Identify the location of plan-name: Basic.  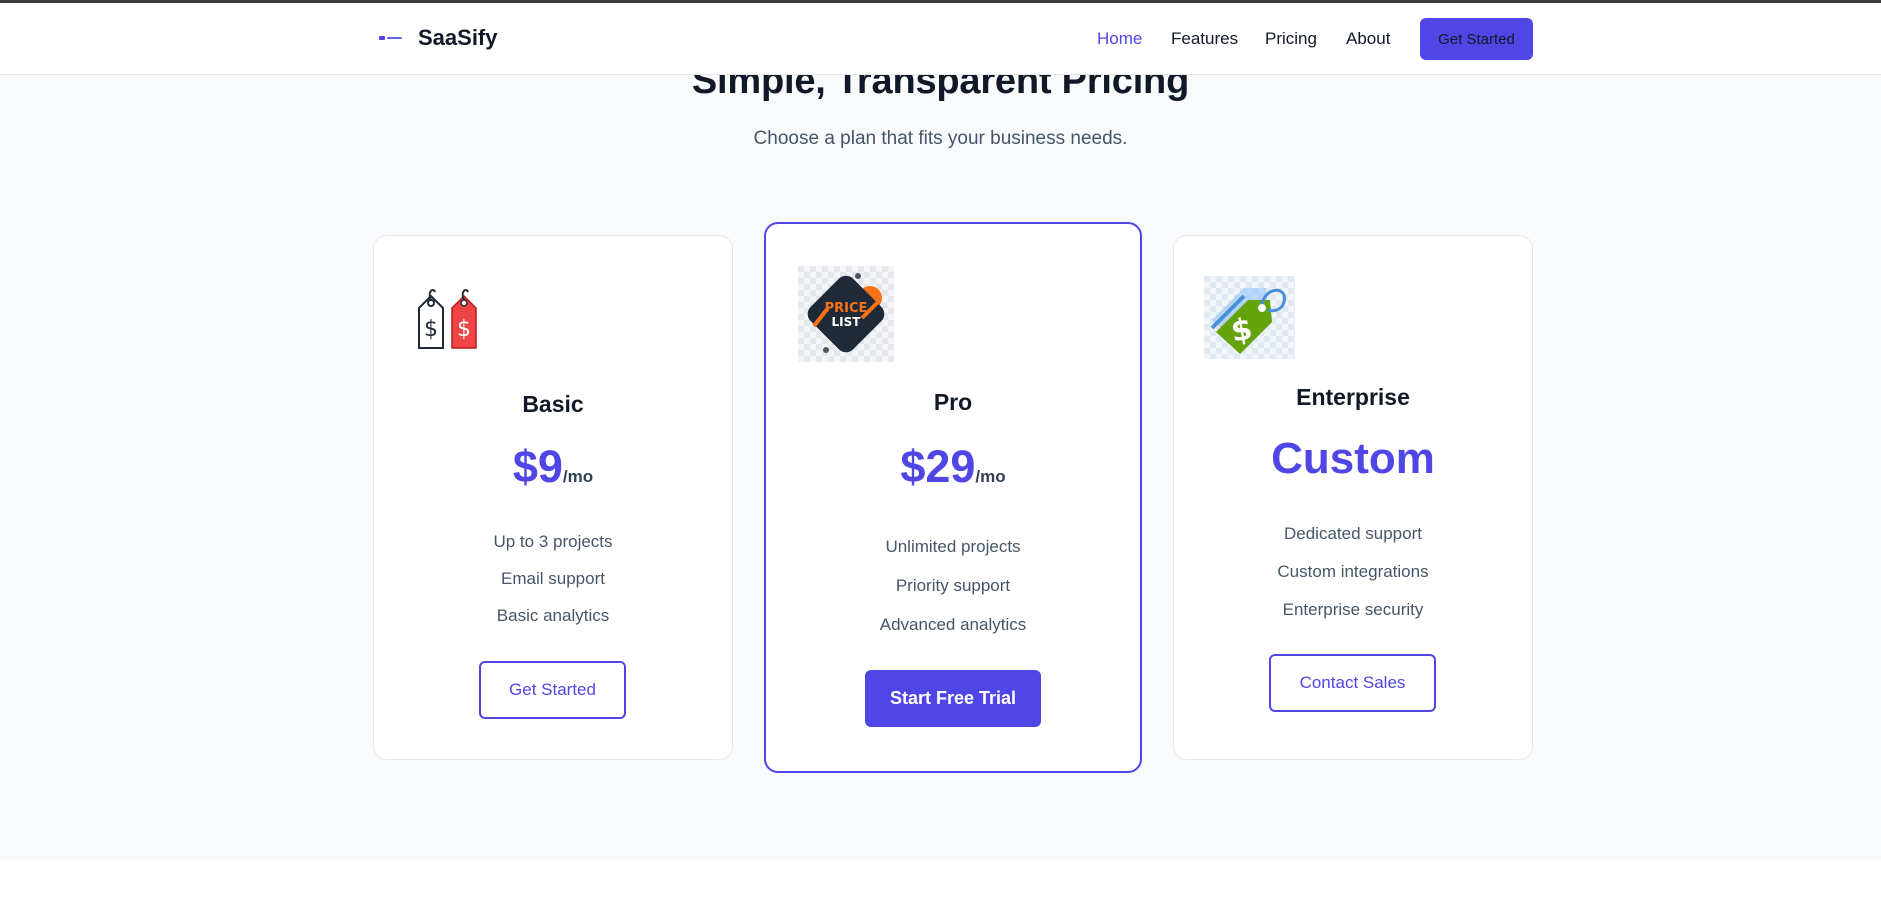
(553, 404).